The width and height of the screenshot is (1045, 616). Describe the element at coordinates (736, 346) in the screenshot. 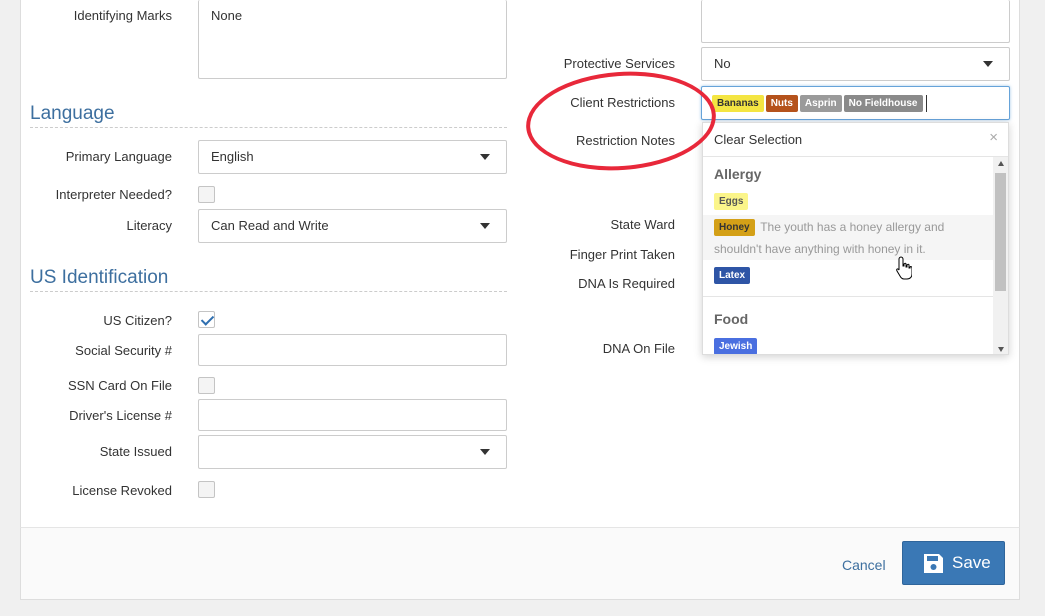

I see `tag-jewish: Jewish` at that location.